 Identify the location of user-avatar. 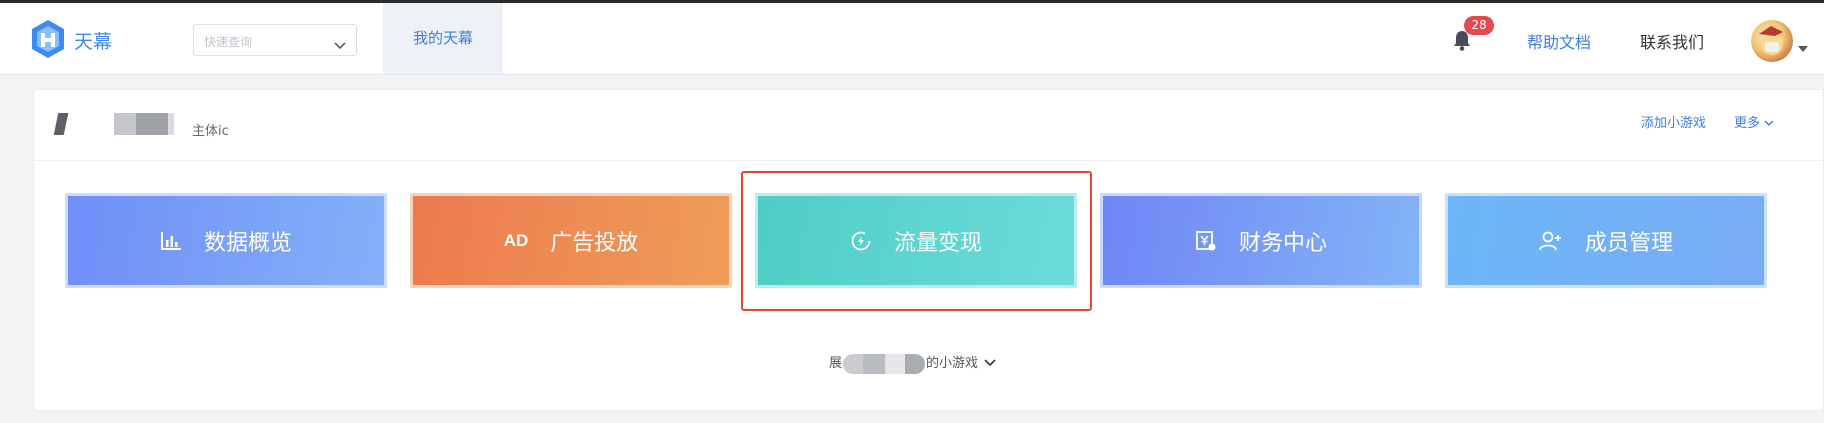
(1772, 41).